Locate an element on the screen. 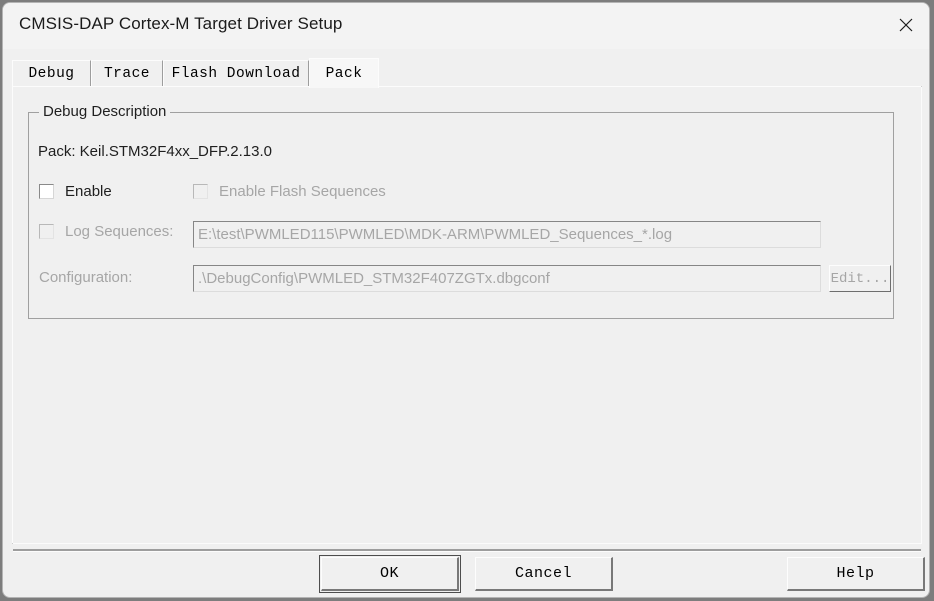  tab-flash-download-label: Flash Download is located at coordinates (236, 74).